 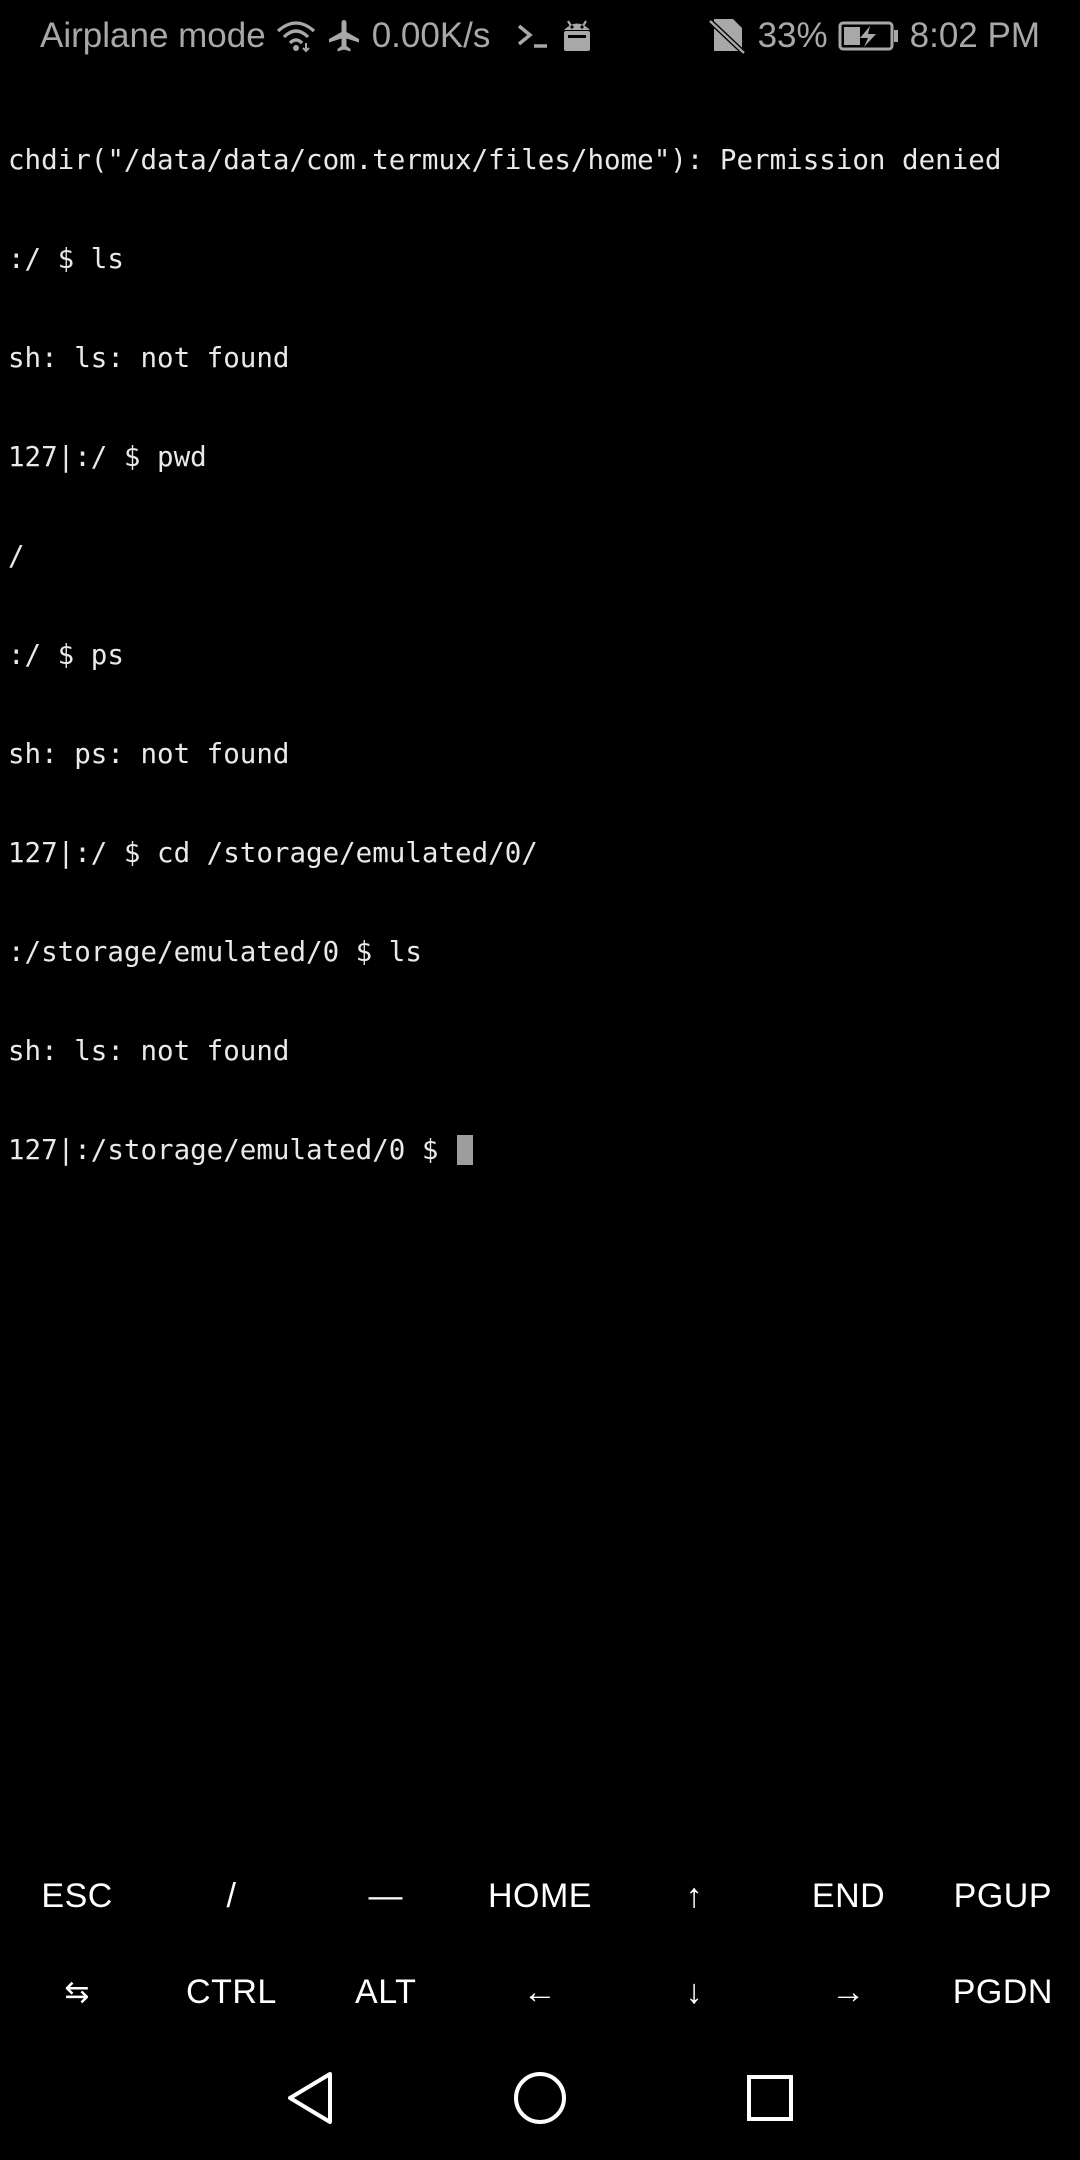 I want to click on status-bar: Airplane mode 0.00K/s, so click(x=540, y=36).